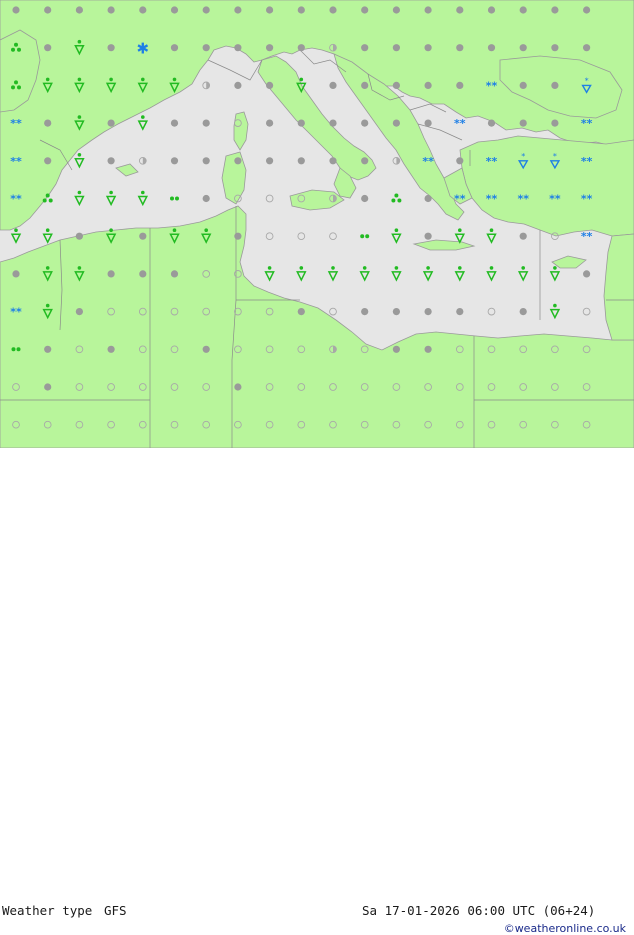 This screenshot has height=935, width=634. Describe the element at coordinates (565, 928) in the screenshot. I see `site-credit-link: ©weatheronline.co.uk` at that location.